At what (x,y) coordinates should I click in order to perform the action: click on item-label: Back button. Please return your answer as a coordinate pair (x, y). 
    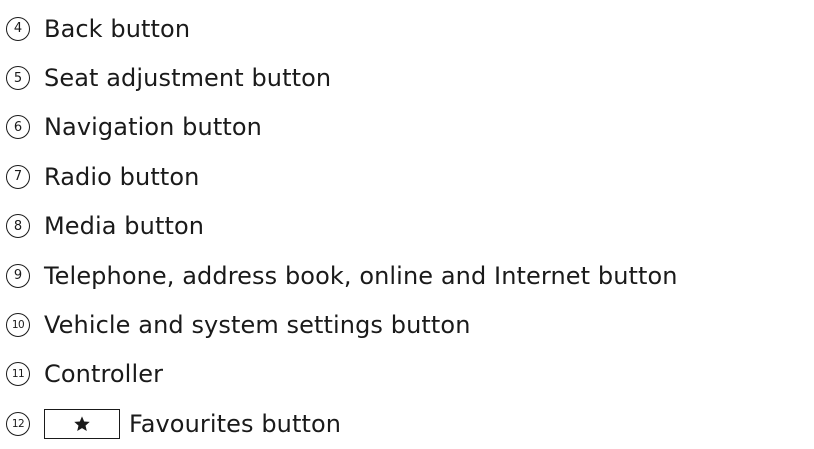
    Looking at the image, I should click on (117, 28).